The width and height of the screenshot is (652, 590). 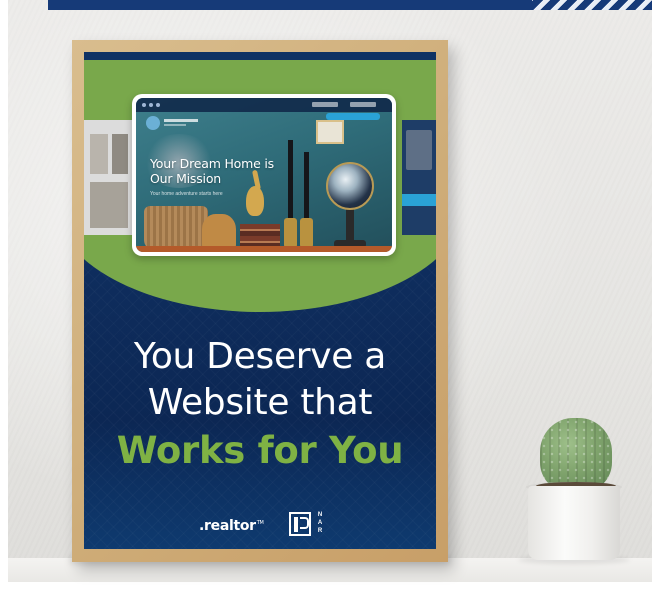 I want to click on nar-letter: A, so click(x=320, y=523).